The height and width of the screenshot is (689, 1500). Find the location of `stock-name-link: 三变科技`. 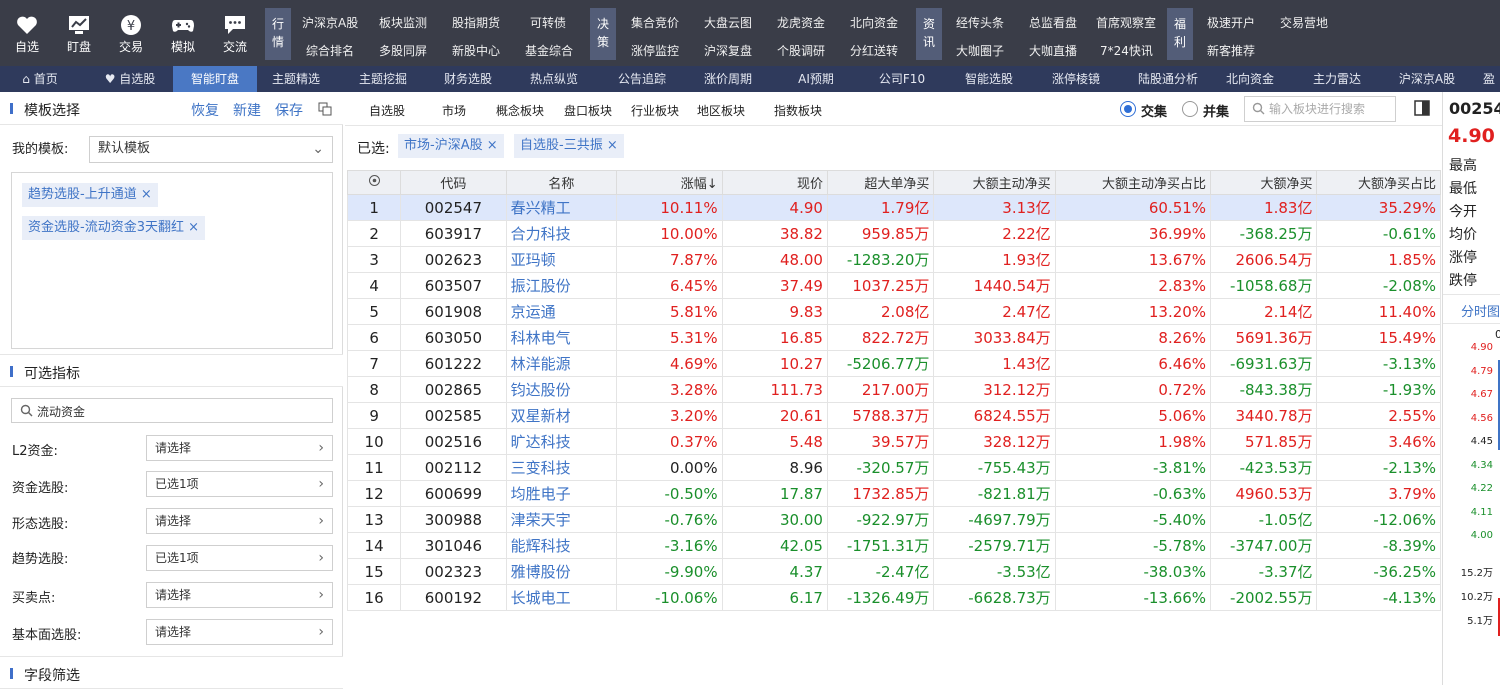

stock-name-link: 三变科技 is located at coordinates (561, 467).